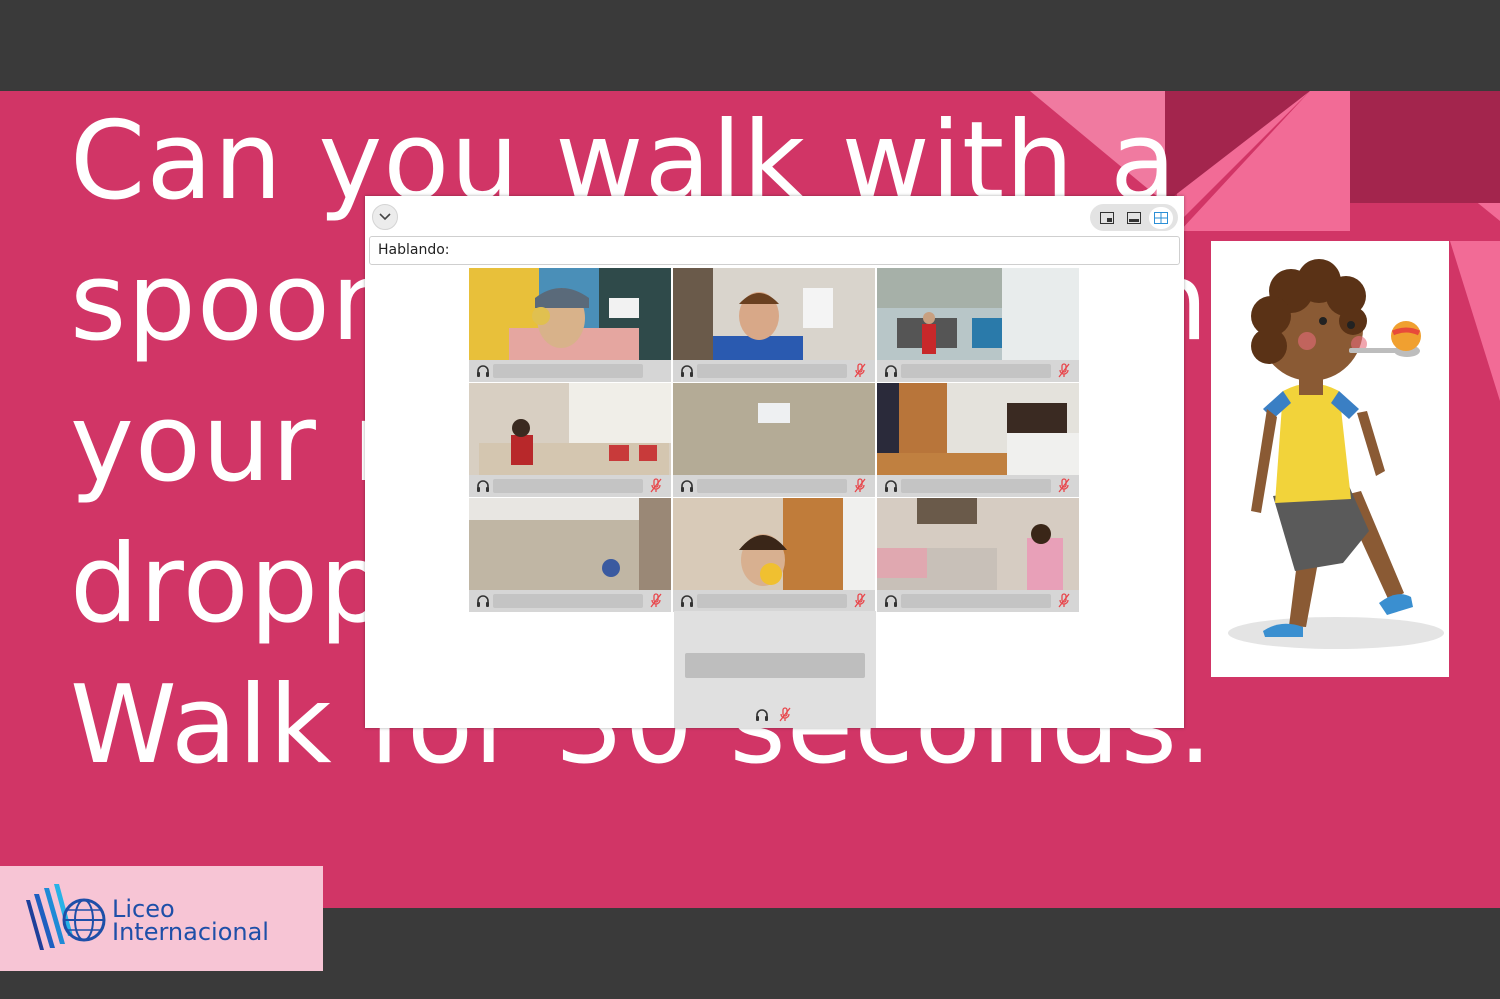 The image size is (1500, 999). I want to click on globe-books-icon, so click(66, 917).